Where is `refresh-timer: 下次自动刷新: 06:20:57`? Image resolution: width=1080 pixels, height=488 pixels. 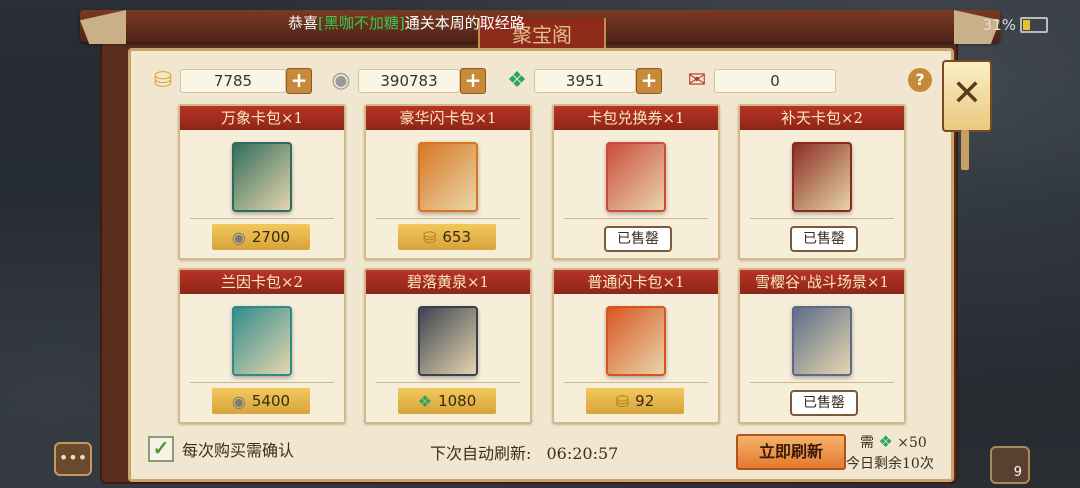
refresh-timer: 下次自动刷新: 06:20:57 is located at coordinates (524, 452).